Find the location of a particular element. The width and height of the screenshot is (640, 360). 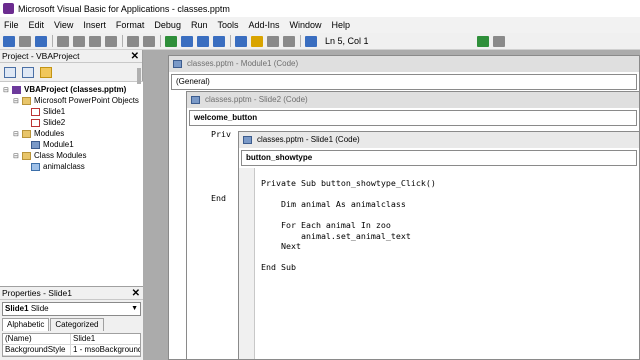

standard-toolbar: Ln 5, Col 1 is located at coordinates (320, 41).